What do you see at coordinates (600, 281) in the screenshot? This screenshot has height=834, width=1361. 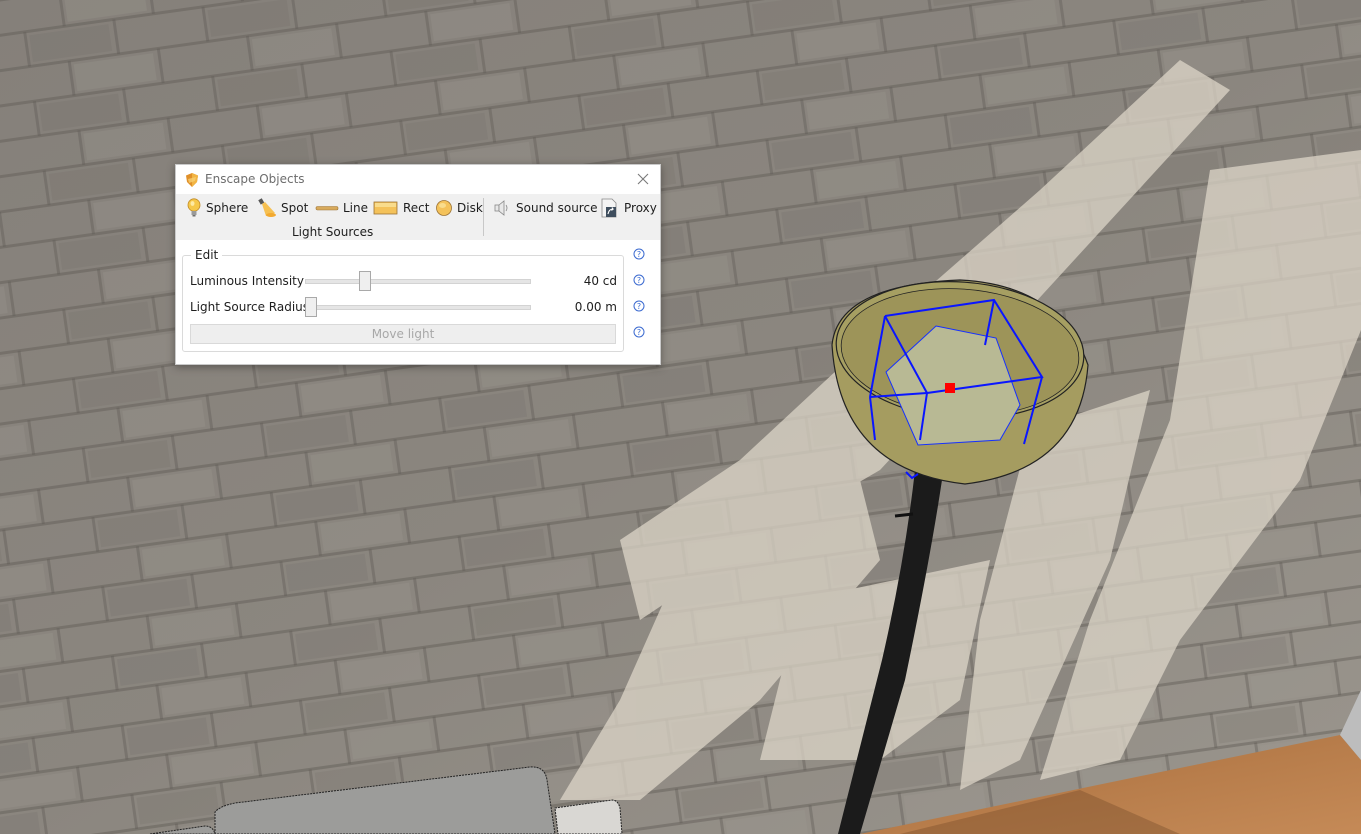 I see `luminous-intensity-value: 40 cd` at bounding box center [600, 281].